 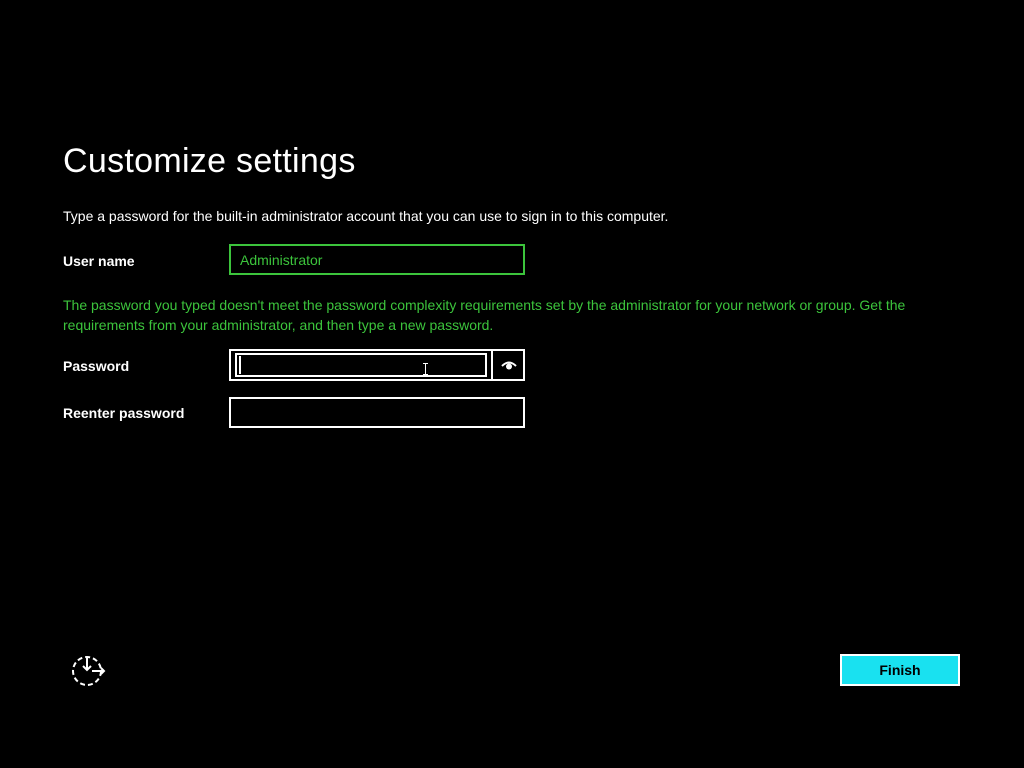 I want to click on reveal-password-button, so click(x=509, y=365).